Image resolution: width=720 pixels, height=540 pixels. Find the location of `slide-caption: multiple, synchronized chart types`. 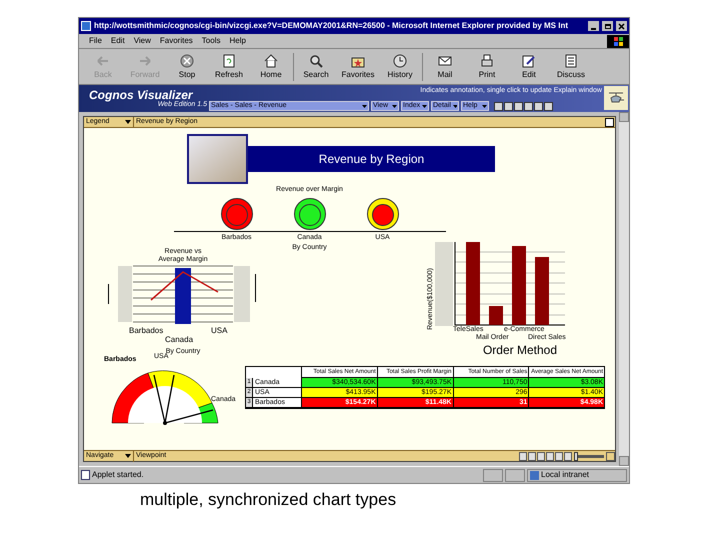

slide-caption: multiple, synchronized chart types is located at coordinates (269, 500).